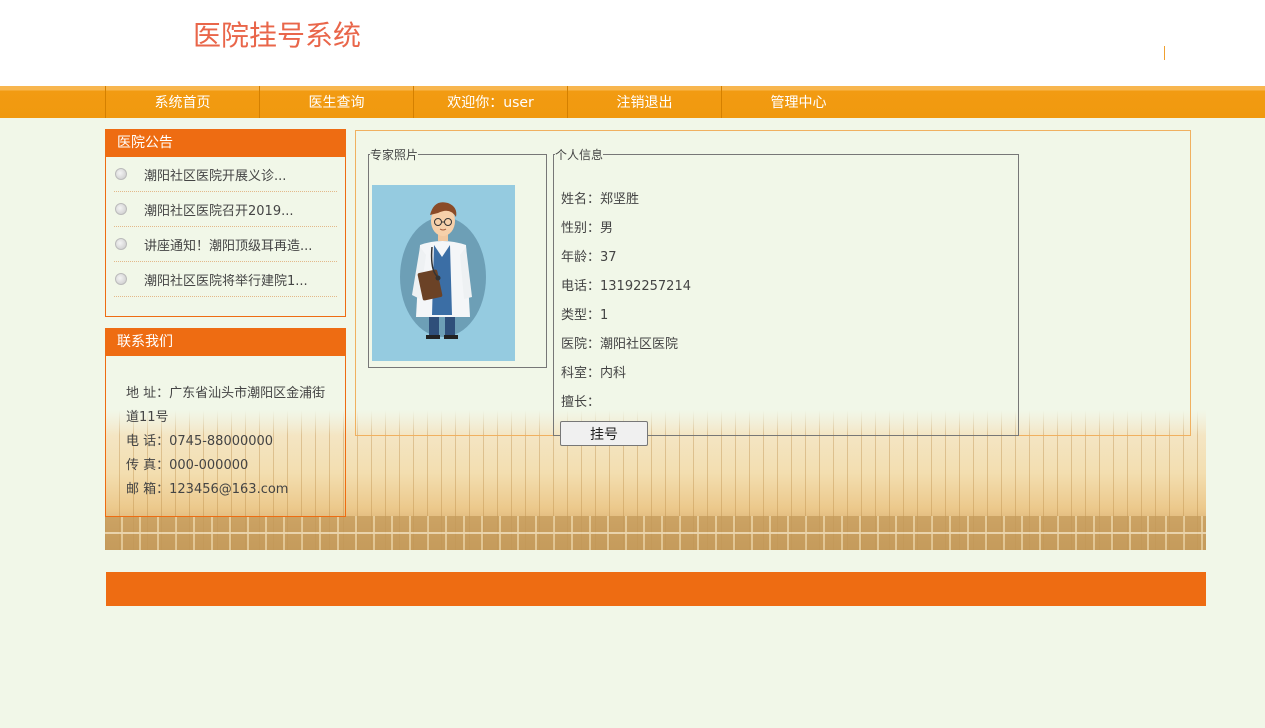 This screenshot has height=728, width=1265. Describe the element at coordinates (604, 433) in the screenshot. I see `register-button: 挂号` at that location.